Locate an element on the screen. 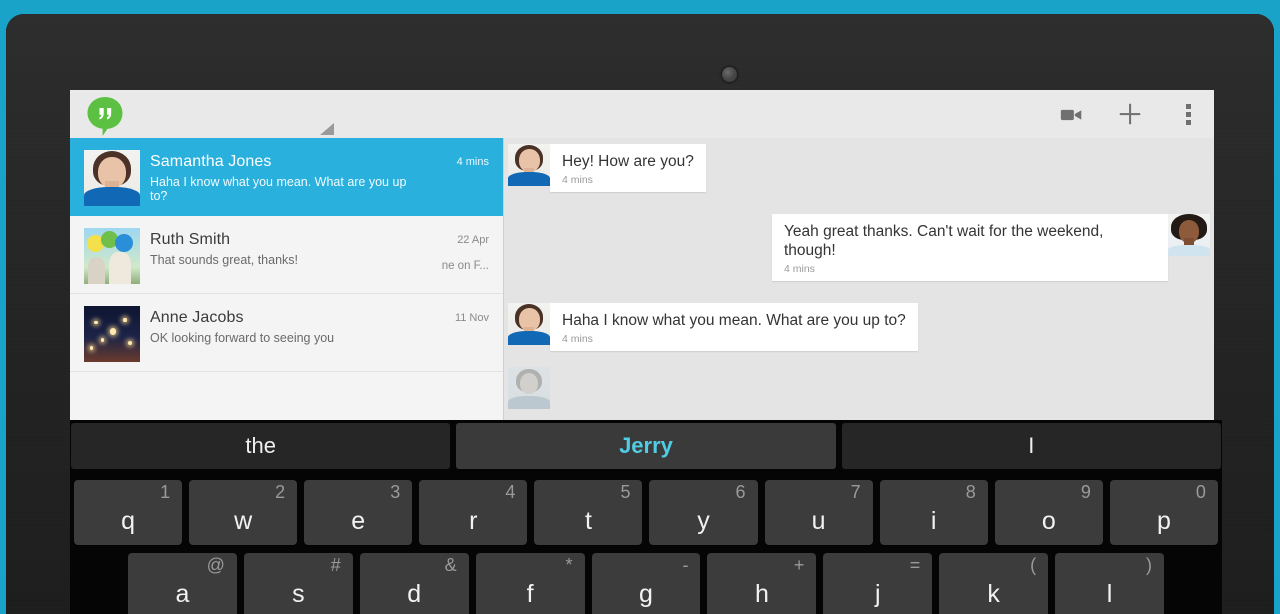 The height and width of the screenshot is (614, 1280). key-alt-label: 1 is located at coordinates (165, 492).